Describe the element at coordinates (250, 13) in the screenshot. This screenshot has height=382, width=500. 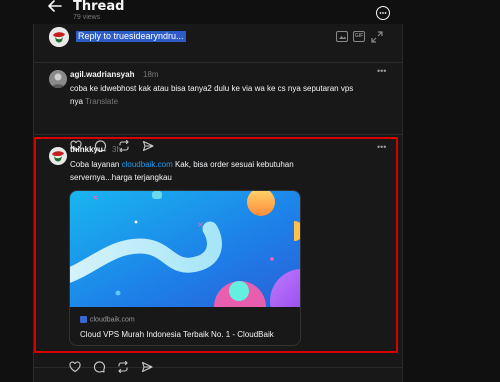
I see `top-bar: Thread 79 views` at that location.